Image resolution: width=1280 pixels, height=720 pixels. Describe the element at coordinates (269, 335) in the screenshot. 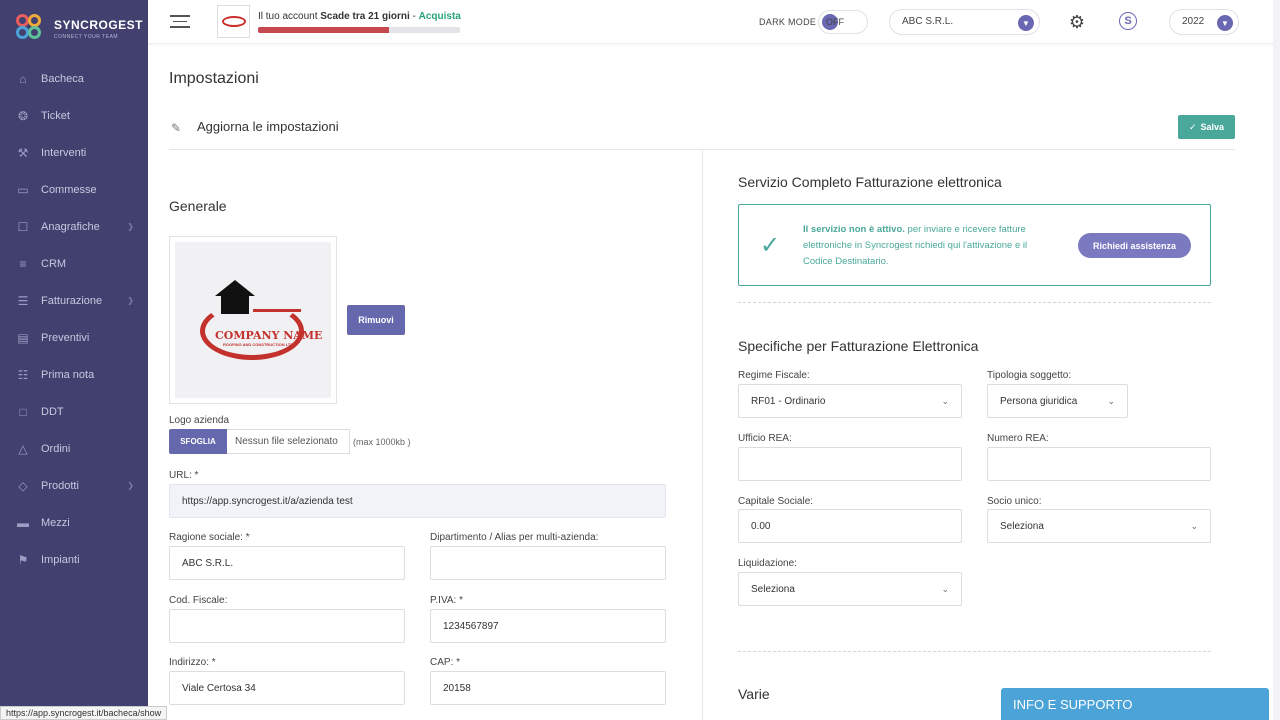

I see `logo-company-name: COMPANY NAME` at that location.